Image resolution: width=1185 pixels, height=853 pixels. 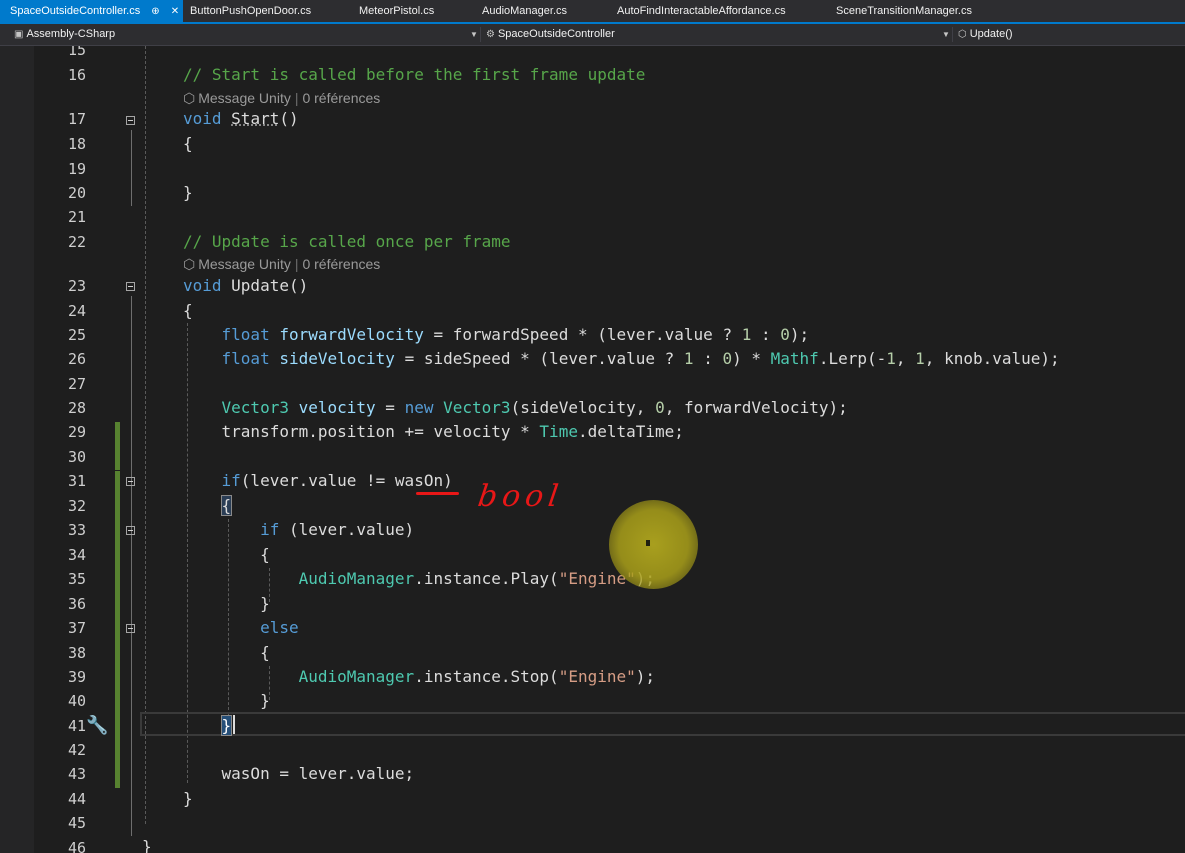 What do you see at coordinates (539, 358) in the screenshot?
I see `code-token: = sideSpeed * (lever.value ?` at bounding box center [539, 358].